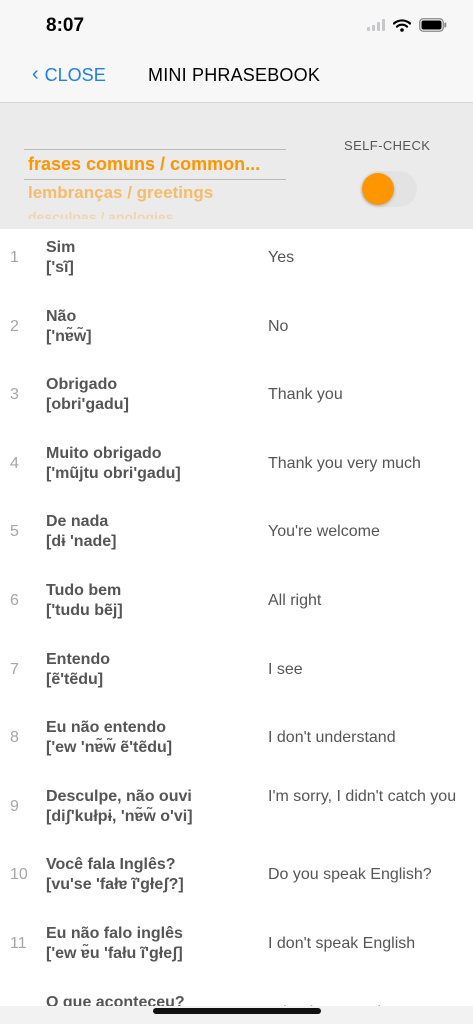  I want to click on phrase-translation: I see, so click(285, 669).